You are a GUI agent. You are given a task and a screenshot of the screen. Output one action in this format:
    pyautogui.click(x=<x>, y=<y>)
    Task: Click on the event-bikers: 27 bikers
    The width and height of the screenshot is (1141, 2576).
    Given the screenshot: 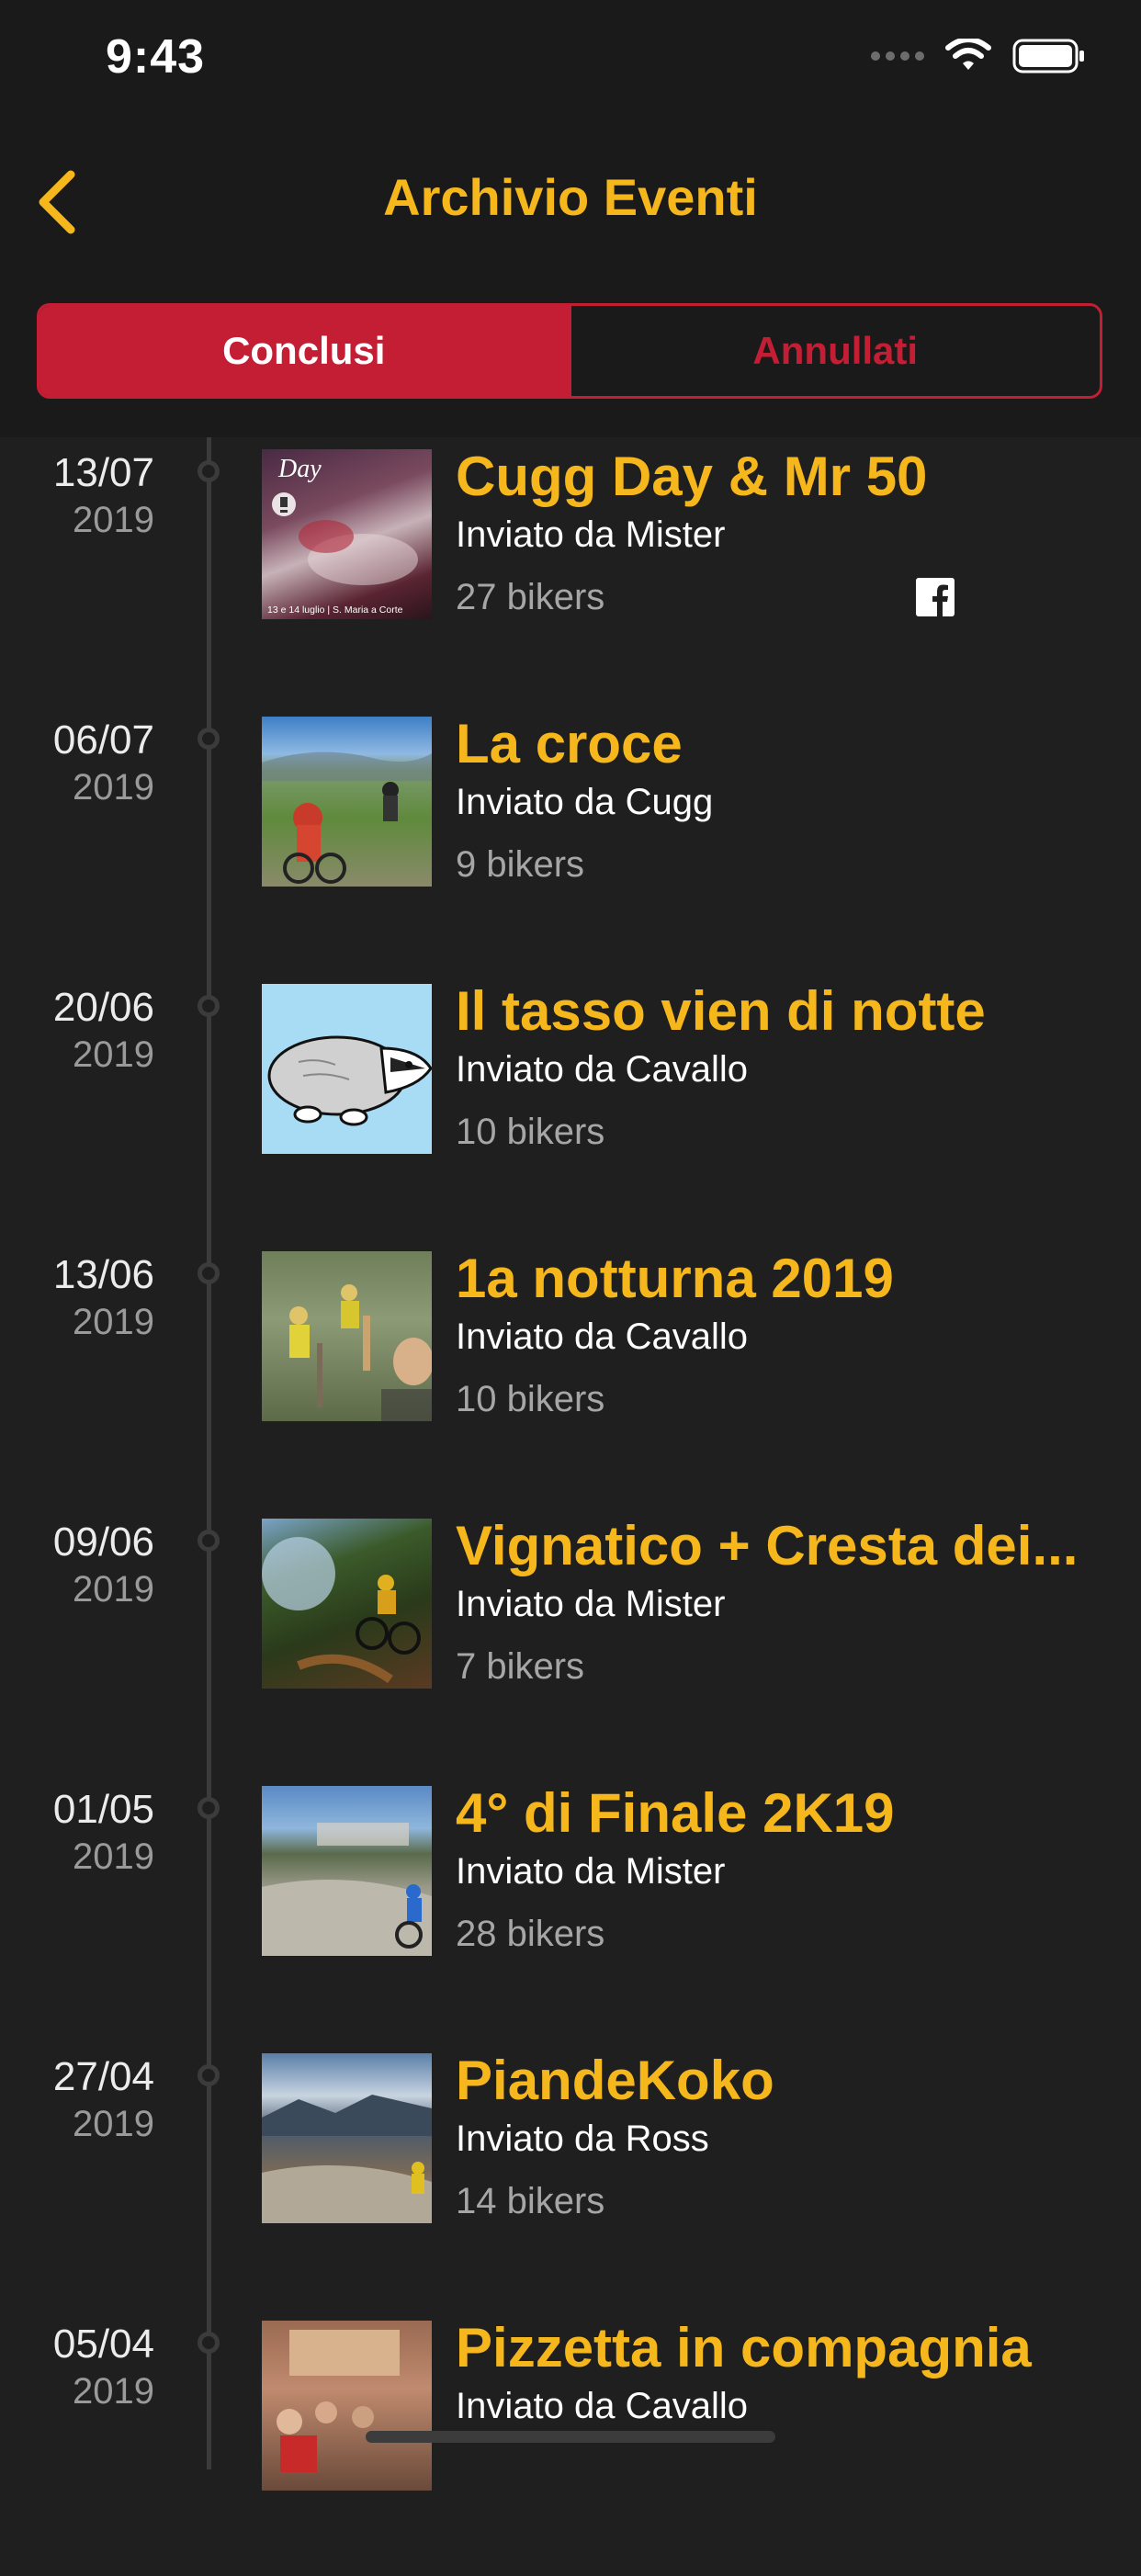 What is the action you would take?
    pyautogui.click(x=530, y=597)
    